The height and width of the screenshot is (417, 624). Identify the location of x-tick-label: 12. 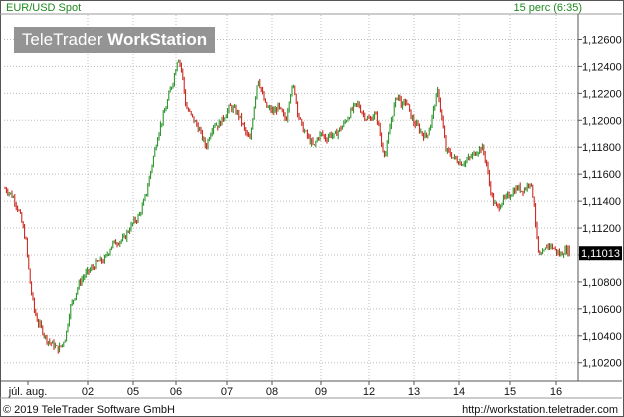
(369, 392).